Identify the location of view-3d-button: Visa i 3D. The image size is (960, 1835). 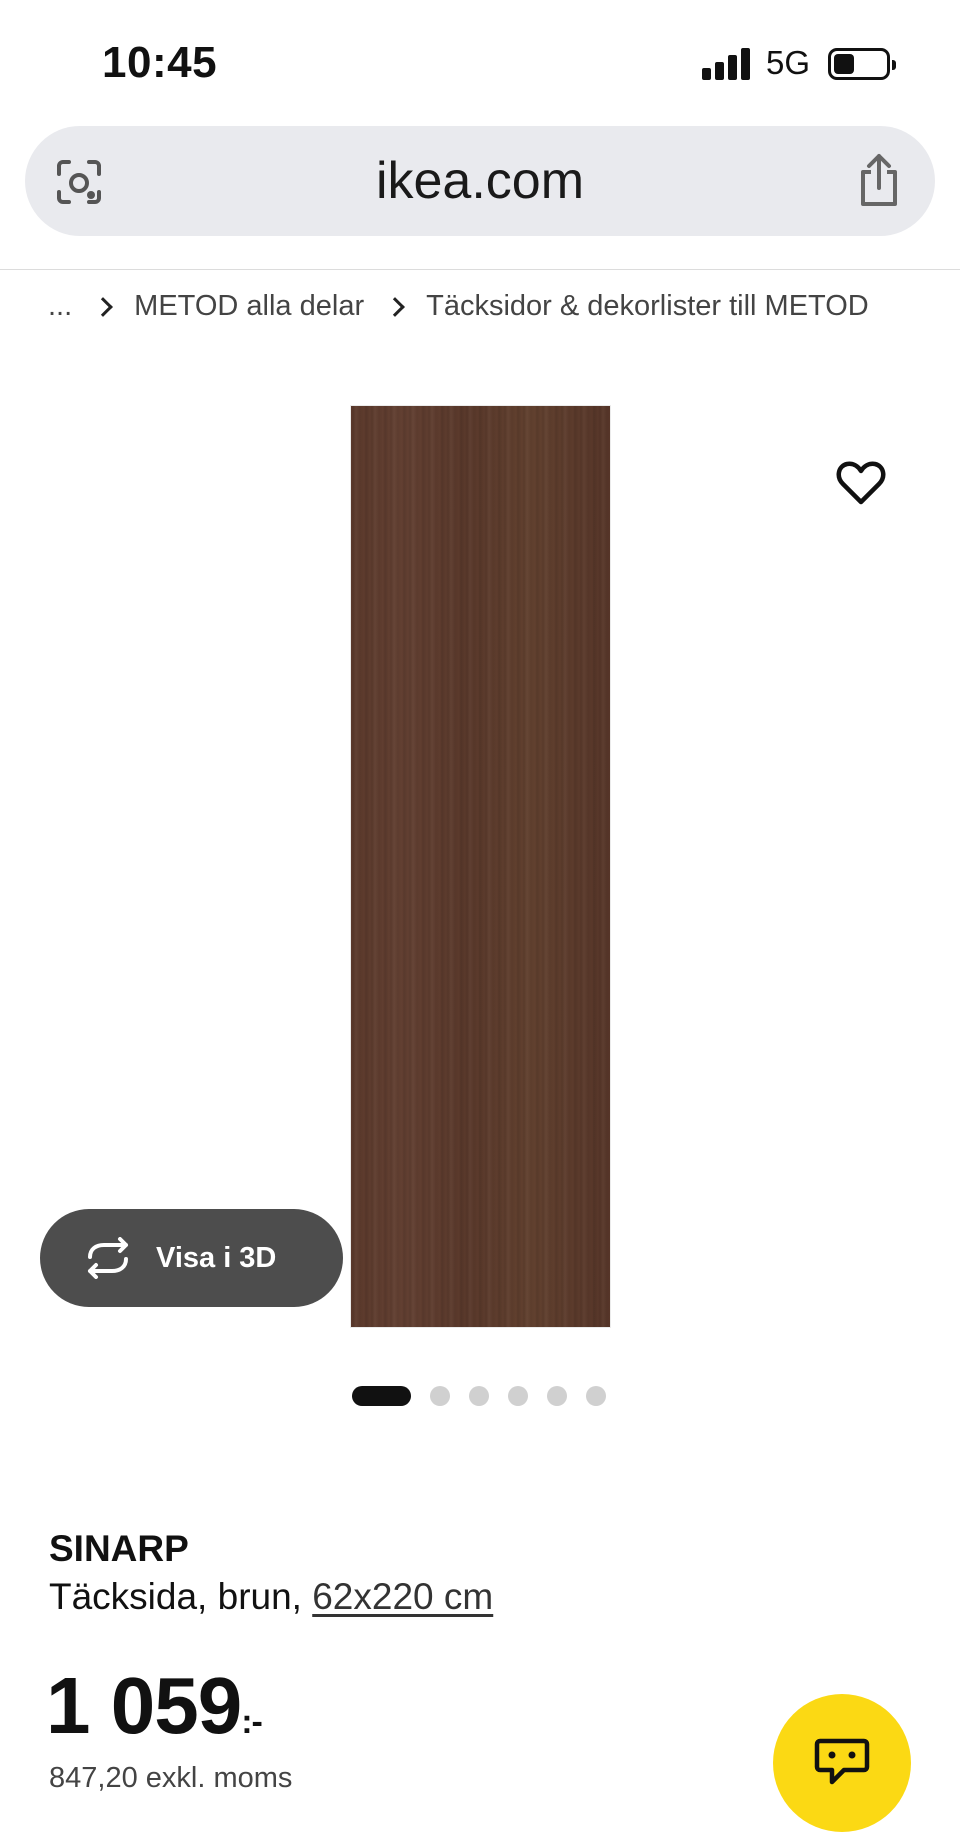
(191, 1258).